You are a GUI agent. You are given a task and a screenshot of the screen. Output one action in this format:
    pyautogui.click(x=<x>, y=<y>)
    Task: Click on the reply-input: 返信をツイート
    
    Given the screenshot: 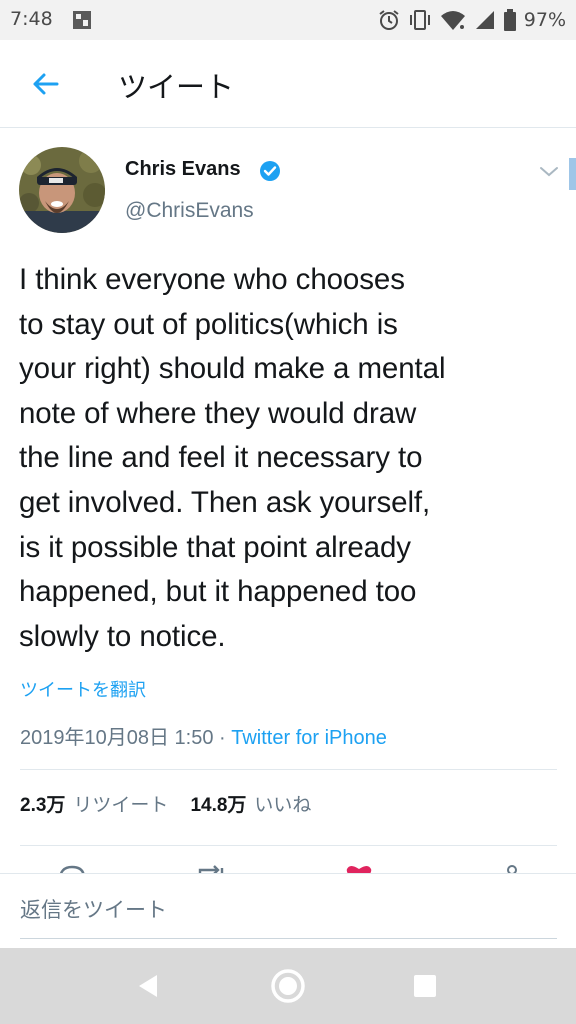 What is the action you would take?
    pyautogui.click(x=93, y=909)
    